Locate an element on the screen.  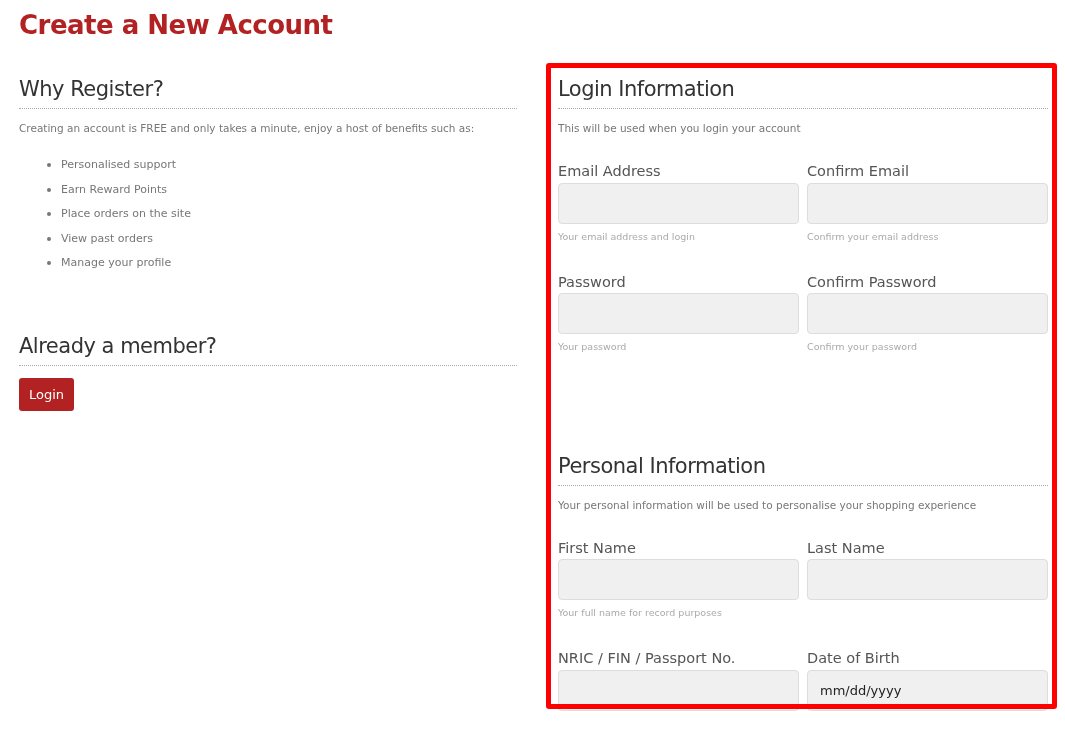
field-label: Last Name is located at coordinates (846, 548).